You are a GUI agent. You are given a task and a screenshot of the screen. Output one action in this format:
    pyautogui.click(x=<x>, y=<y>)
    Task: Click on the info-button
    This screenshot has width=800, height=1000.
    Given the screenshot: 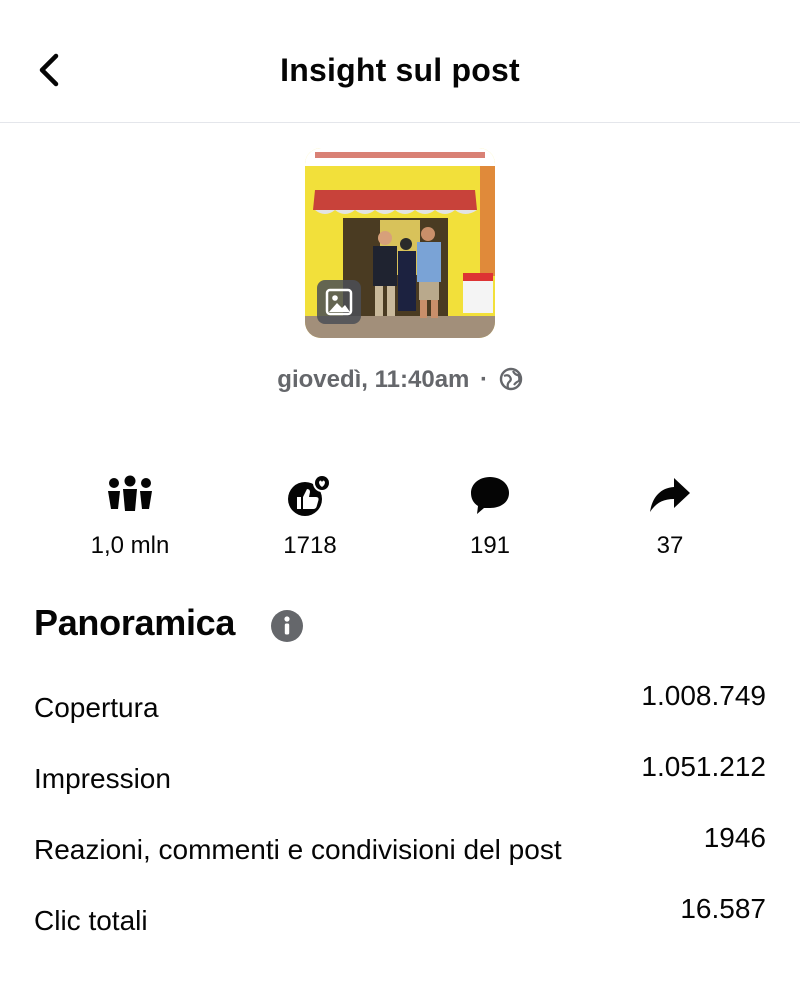 What is the action you would take?
    pyautogui.click(x=287, y=626)
    